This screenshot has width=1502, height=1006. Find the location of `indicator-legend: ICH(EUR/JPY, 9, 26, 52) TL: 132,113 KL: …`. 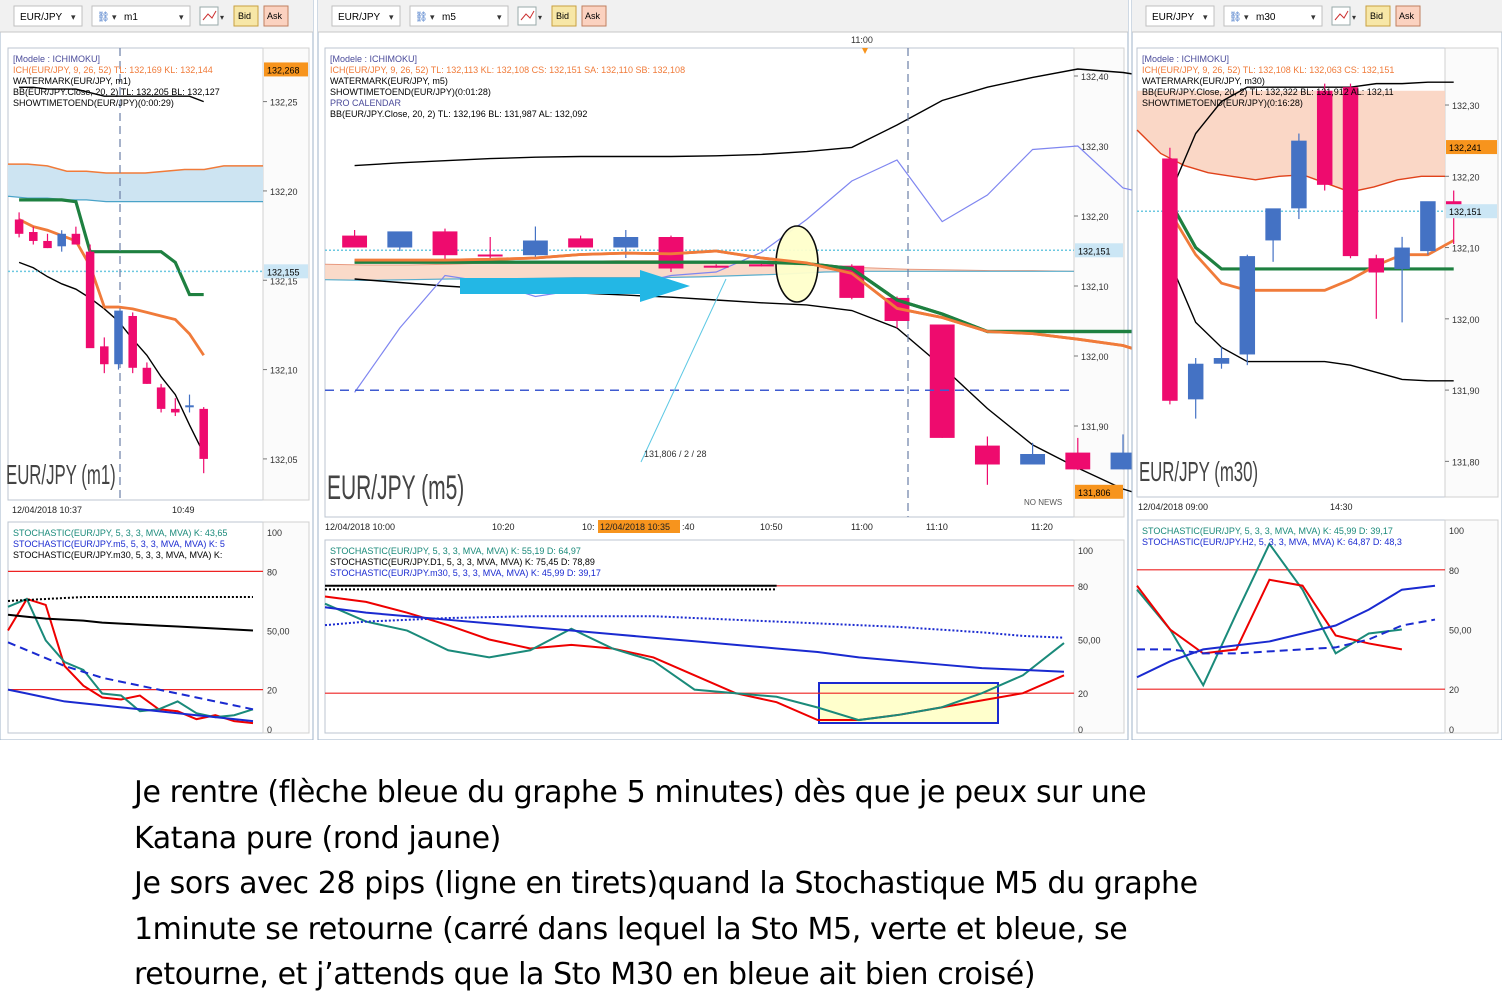

indicator-legend: ICH(EUR/JPY, 9, 26, 52) TL: 132,113 KL: … is located at coordinates (507, 70).